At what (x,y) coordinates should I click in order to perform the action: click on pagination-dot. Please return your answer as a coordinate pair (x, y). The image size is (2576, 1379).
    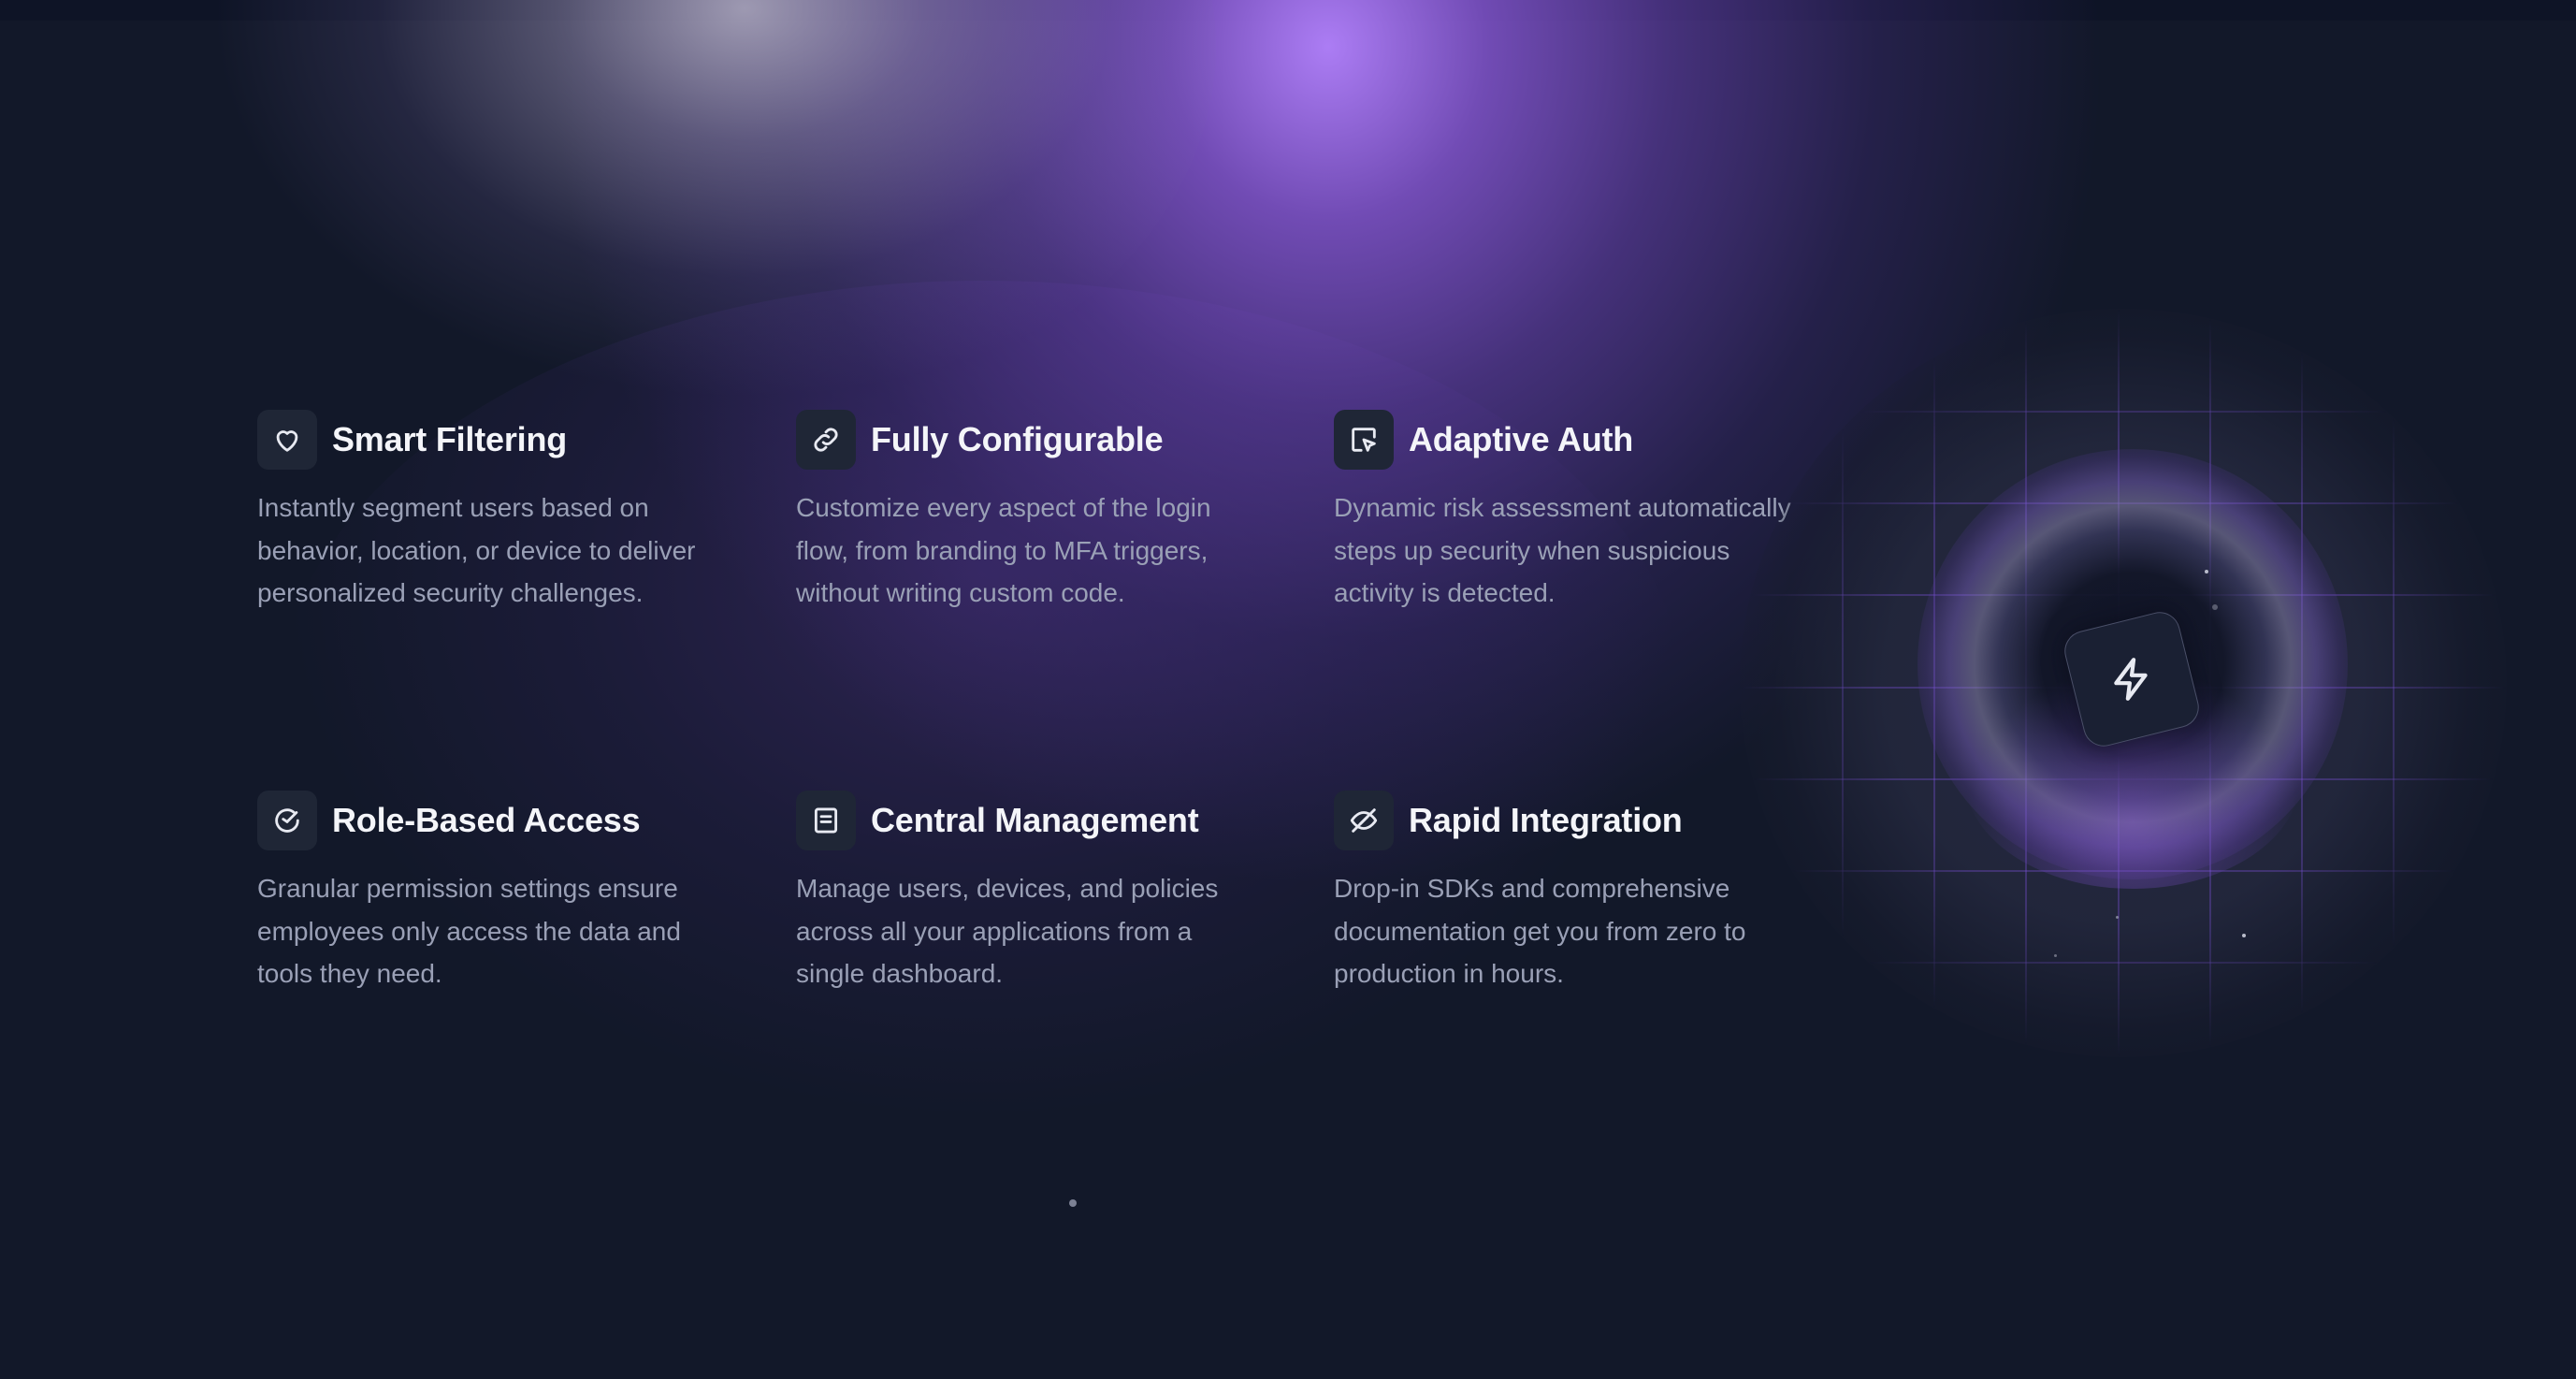
    Looking at the image, I should click on (1073, 1203).